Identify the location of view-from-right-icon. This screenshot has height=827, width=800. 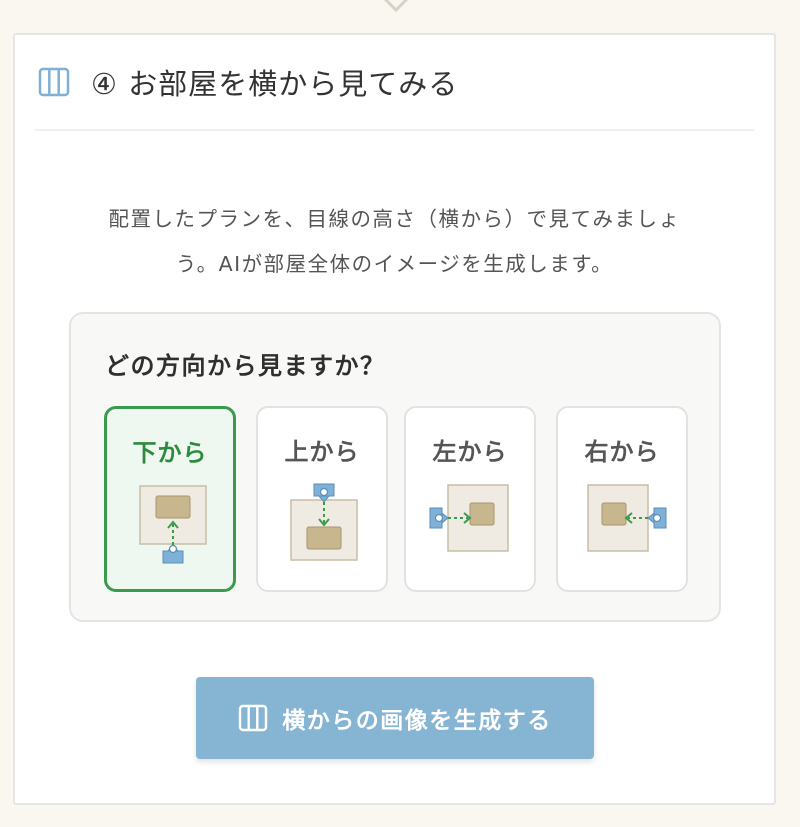
(627, 518).